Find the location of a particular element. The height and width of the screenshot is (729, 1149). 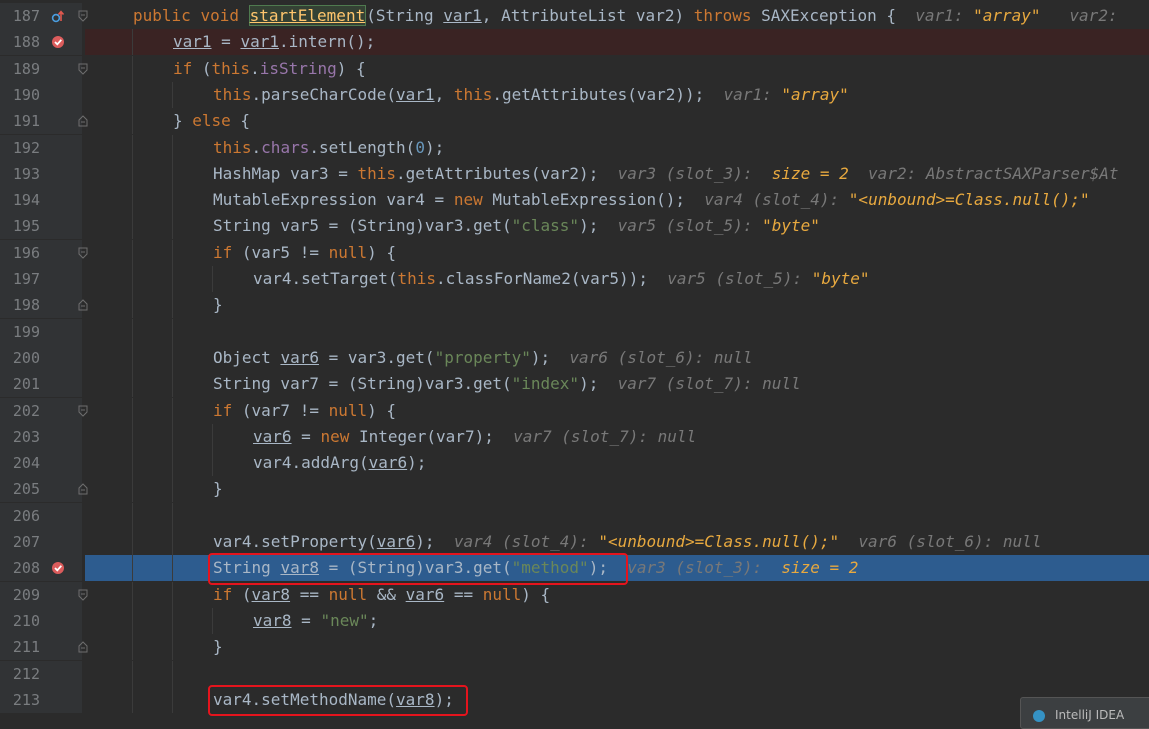

gutter: 206 is located at coordinates (41, 515).